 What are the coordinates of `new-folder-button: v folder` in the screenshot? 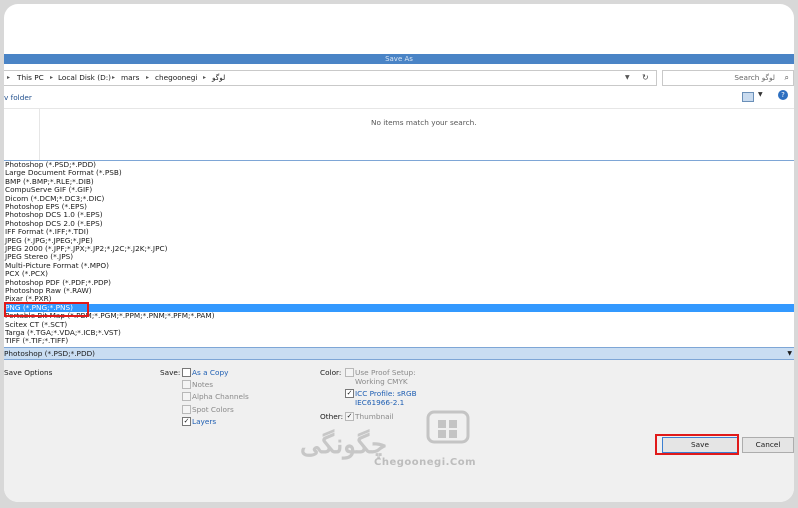 It's located at (18, 97).